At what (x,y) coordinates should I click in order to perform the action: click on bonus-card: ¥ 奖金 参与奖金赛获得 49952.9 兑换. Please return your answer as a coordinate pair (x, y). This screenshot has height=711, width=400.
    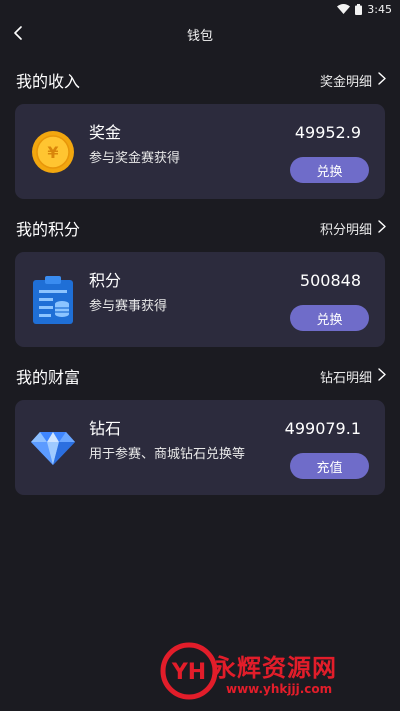
    Looking at the image, I should click on (200, 151).